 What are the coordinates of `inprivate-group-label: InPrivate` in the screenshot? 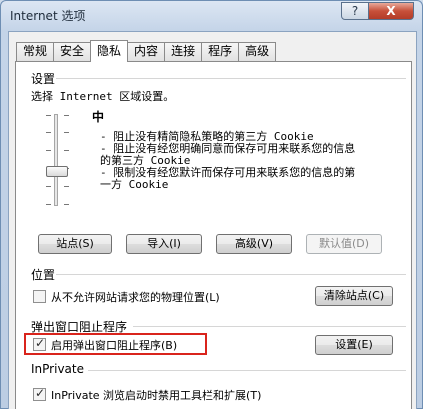 It's located at (57, 369).